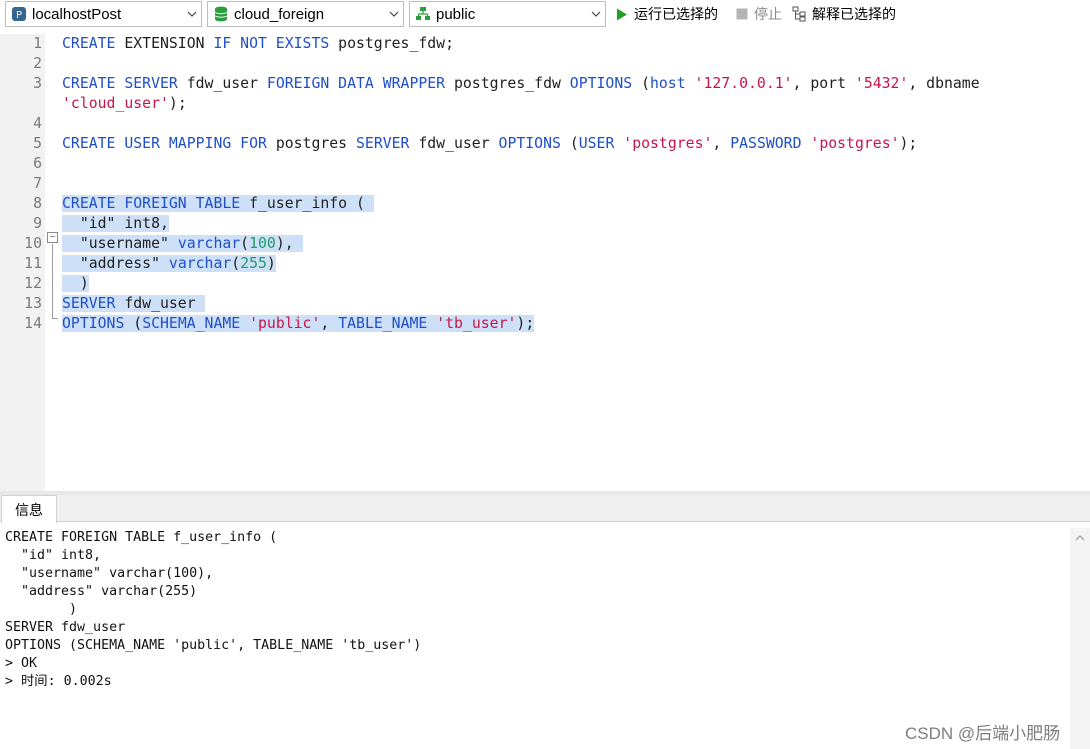 The height and width of the screenshot is (749, 1090). What do you see at coordinates (37, 63) in the screenshot?
I see `line-number: 2` at bounding box center [37, 63].